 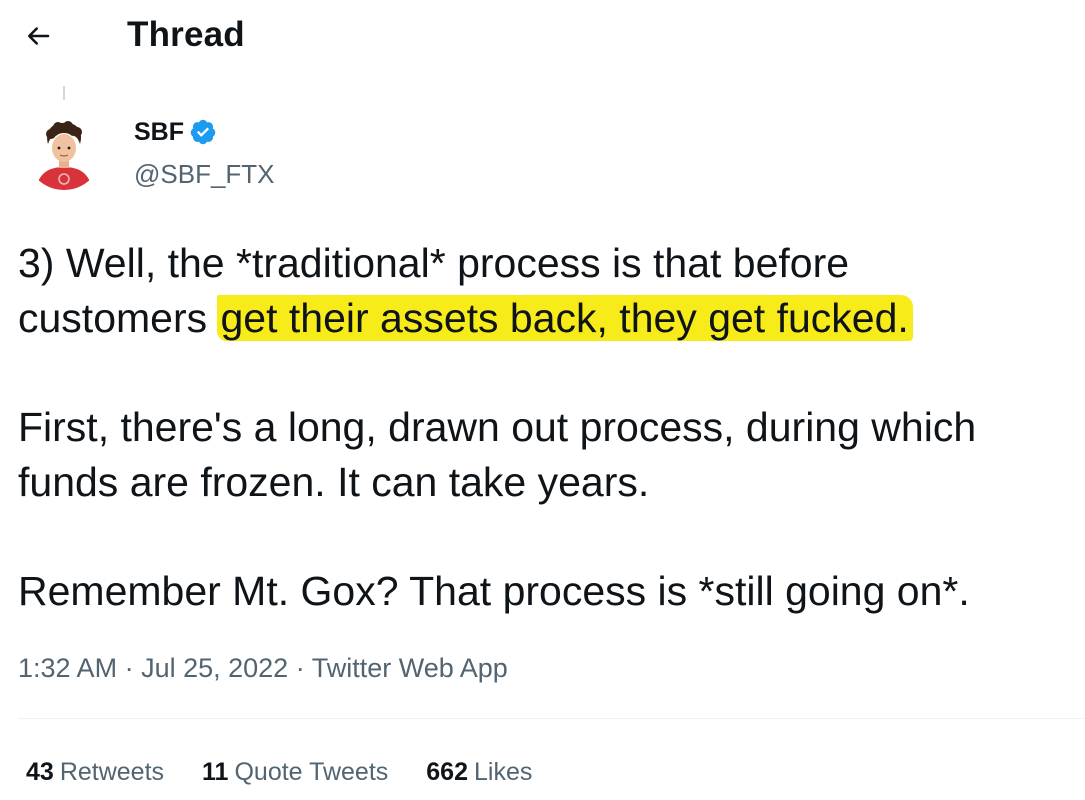 I want to click on quote-tweets-stat: 11 Quote Tweets, so click(x=295, y=772).